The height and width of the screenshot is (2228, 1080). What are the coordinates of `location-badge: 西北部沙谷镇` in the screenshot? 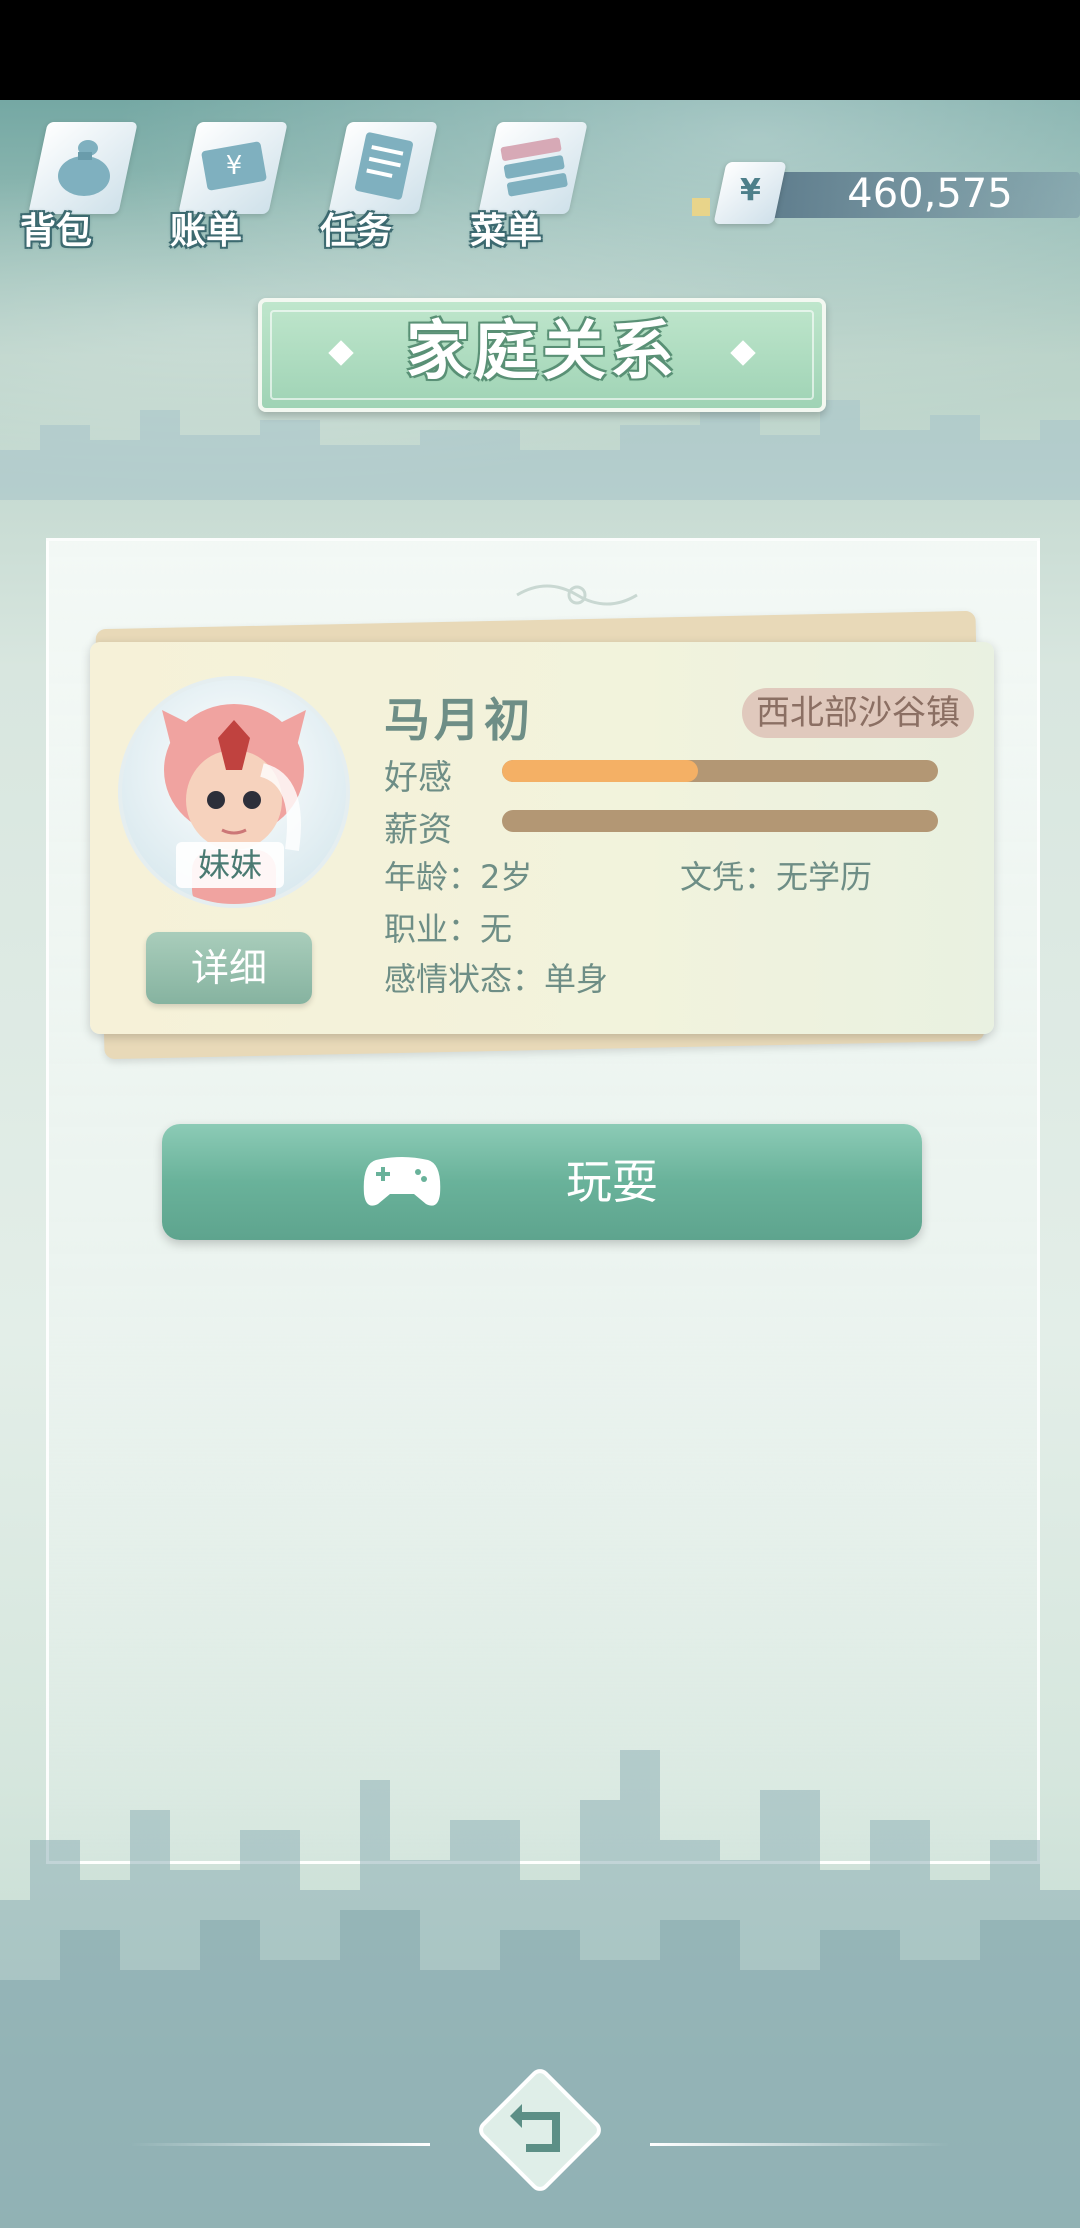 It's located at (858, 713).